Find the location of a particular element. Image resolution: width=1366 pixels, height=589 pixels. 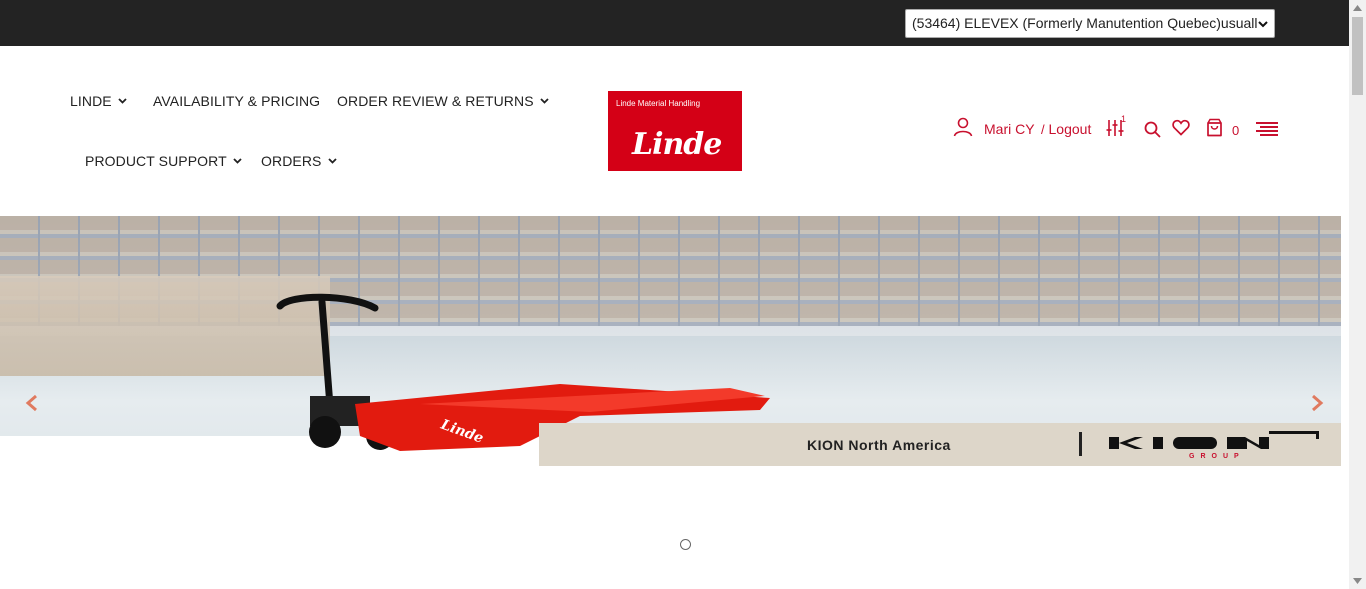

nav-item-product-support: PRODUCT SUPPORT is located at coordinates (163, 161).